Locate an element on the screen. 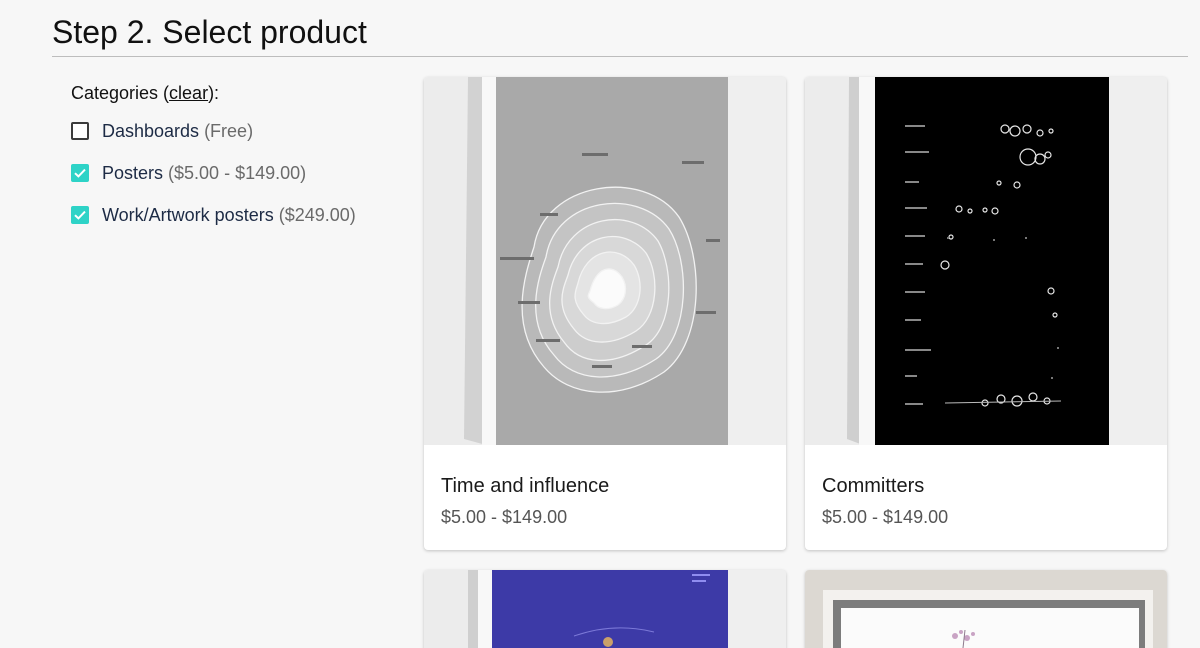 This screenshot has width=1200, height=648. dashboards-checkbox is located at coordinates (80, 131).